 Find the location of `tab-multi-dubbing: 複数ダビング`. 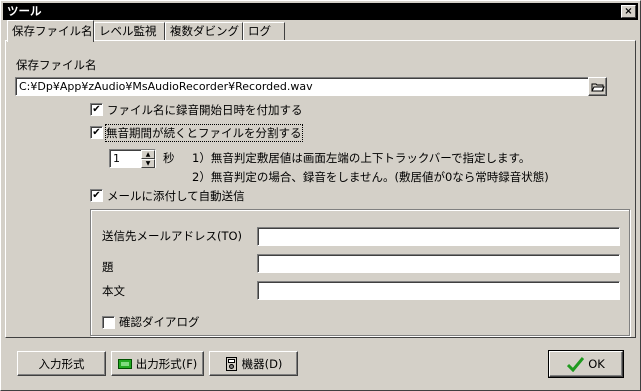

tab-multi-dubbing: 複数ダビング is located at coordinates (204, 31).